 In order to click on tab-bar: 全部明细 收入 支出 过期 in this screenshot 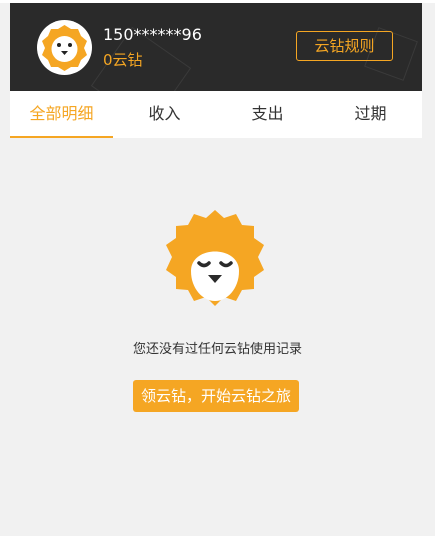, I will do `click(216, 114)`.